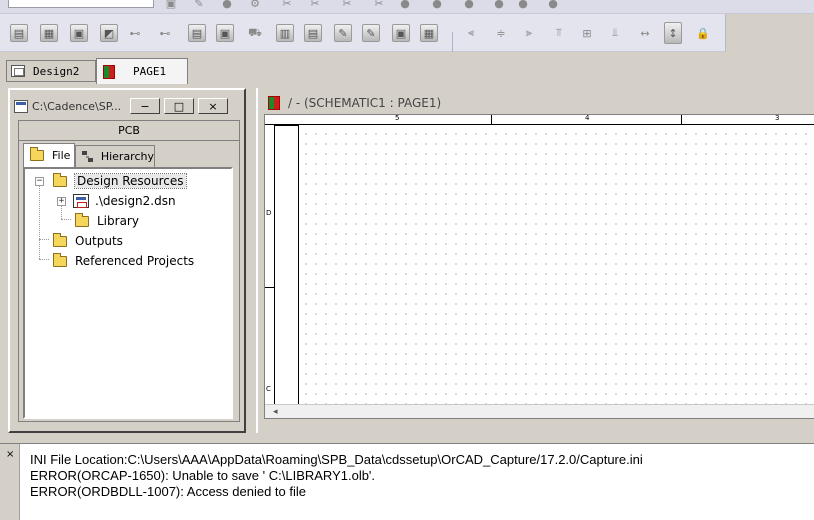 This screenshot has width=814, height=520. Describe the element at coordinates (179, 106) in the screenshot. I see `maximize-button: □` at that location.